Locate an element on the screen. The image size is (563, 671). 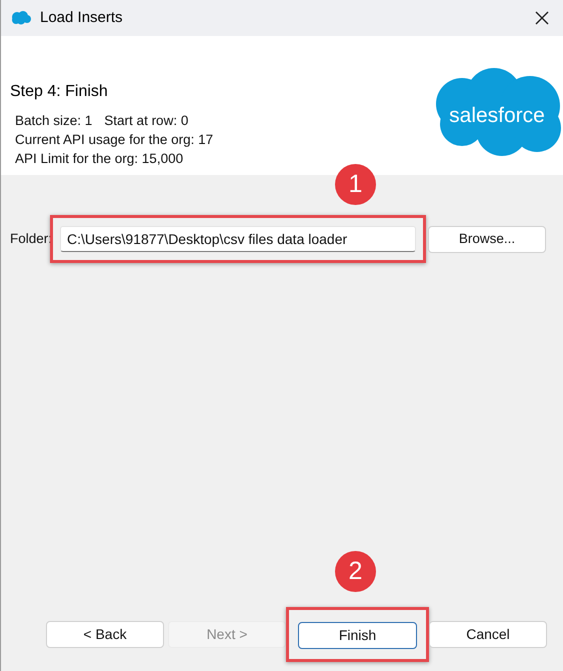
info-text: Start at row: 0 is located at coordinates (146, 121).